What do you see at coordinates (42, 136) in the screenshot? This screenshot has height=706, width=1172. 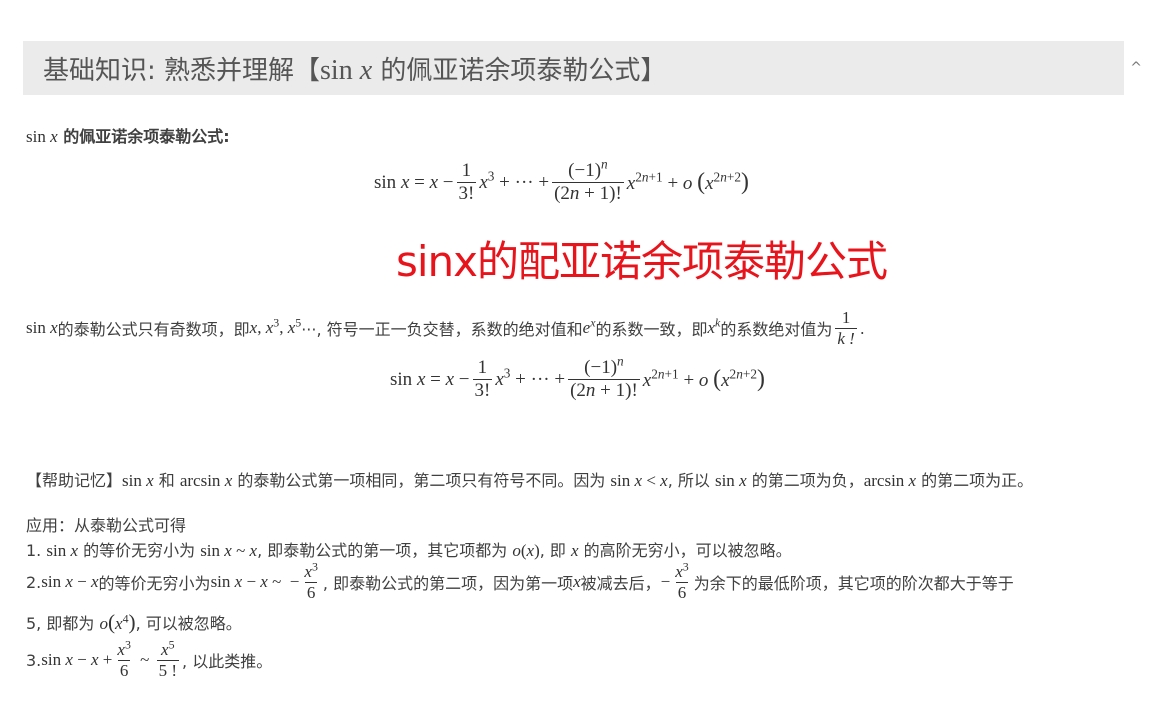 I see `heading-math: sin x` at bounding box center [42, 136].